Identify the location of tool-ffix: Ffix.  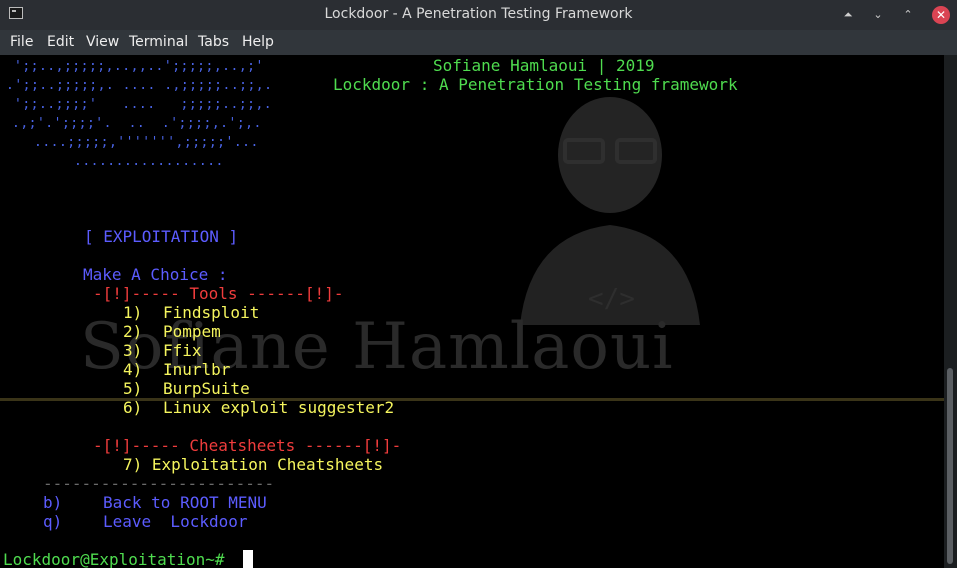
(182, 350).